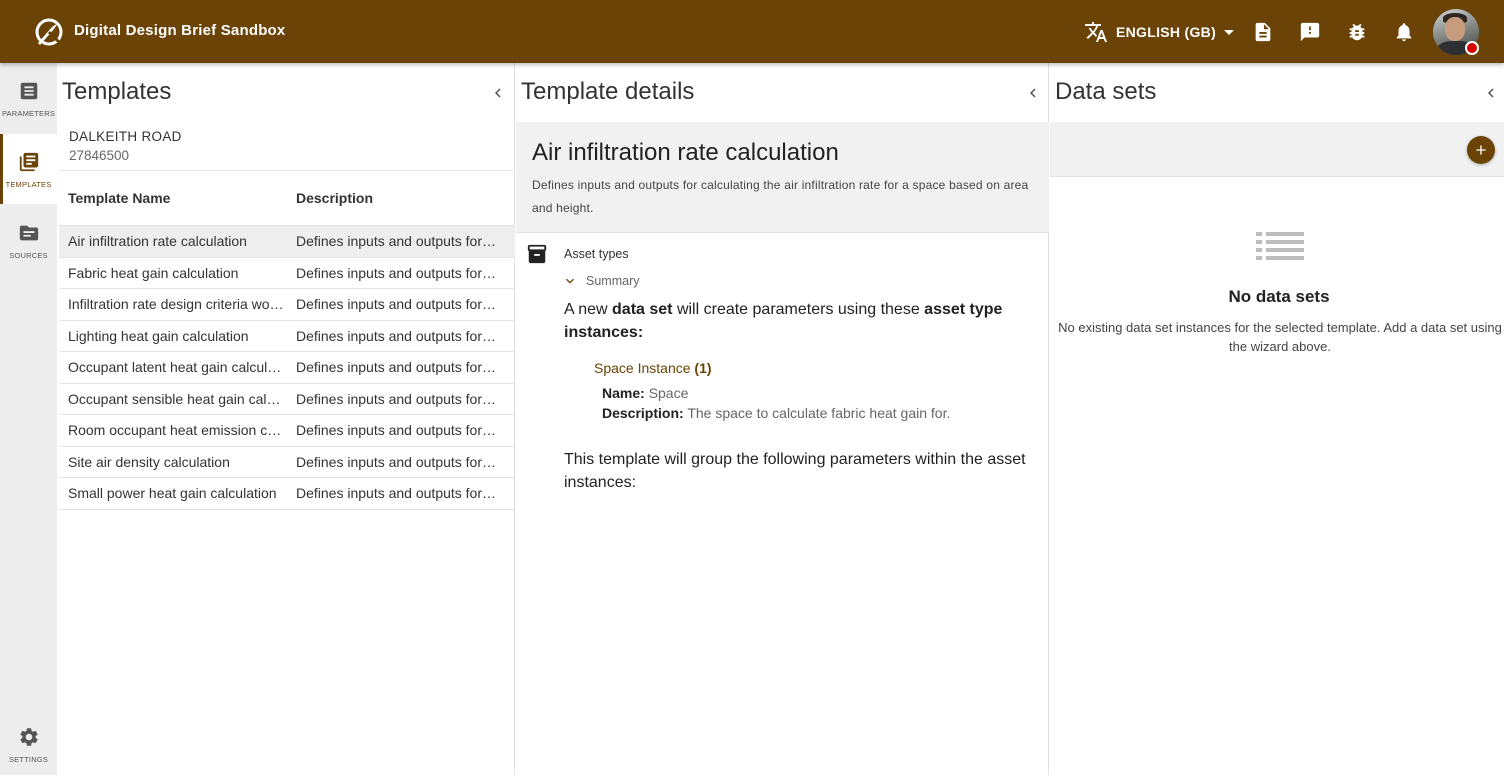  I want to click on rail-label: SOURCES, so click(28, 255).